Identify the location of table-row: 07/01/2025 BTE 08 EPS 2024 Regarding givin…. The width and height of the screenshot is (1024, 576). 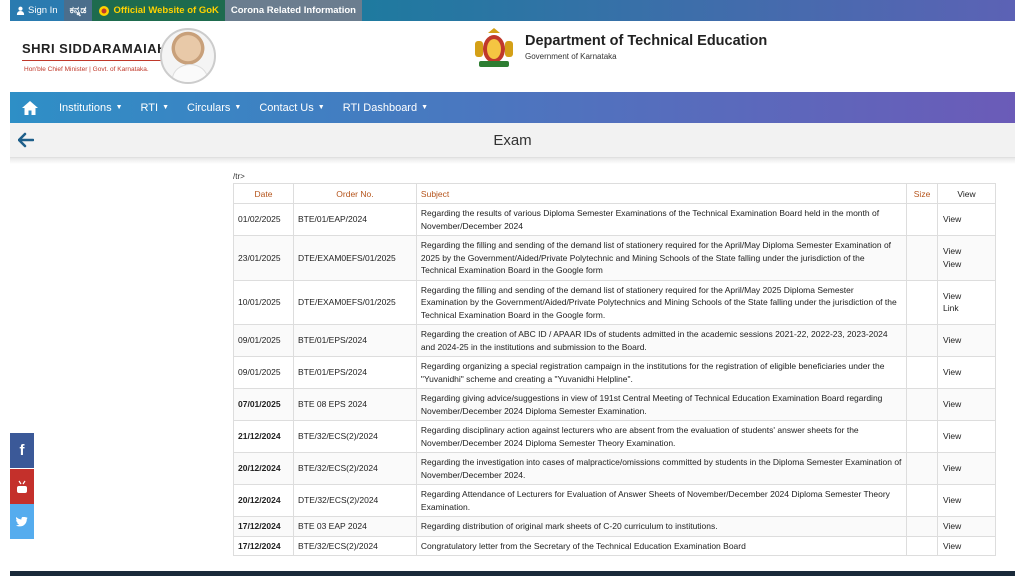
(614, 404).